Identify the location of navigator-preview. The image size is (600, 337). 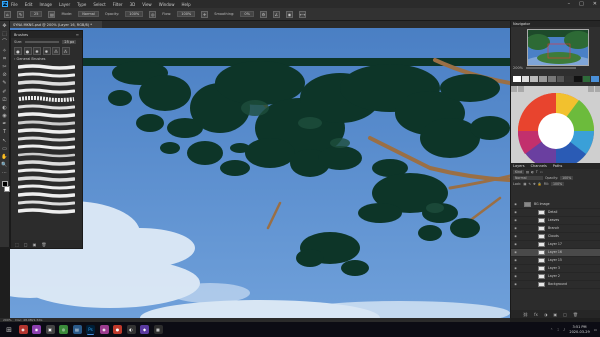
(558, 47).